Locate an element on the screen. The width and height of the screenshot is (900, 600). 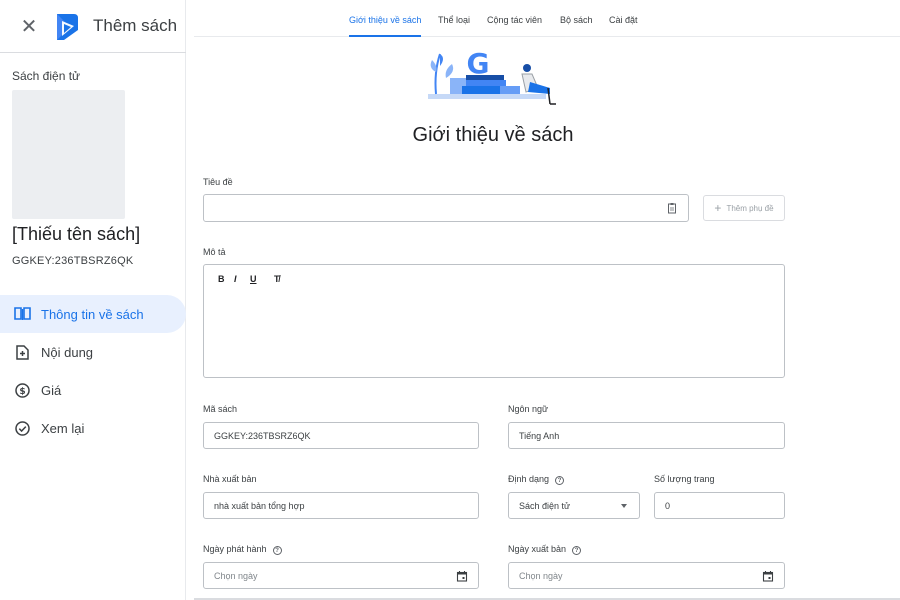
release-date-label: Ngày phát hành is located at coordinates (235, 549).